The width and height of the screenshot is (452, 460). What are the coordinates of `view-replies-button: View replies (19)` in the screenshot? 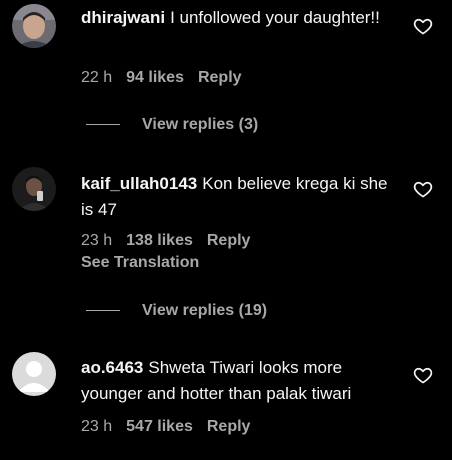 It's located at (176, 311).